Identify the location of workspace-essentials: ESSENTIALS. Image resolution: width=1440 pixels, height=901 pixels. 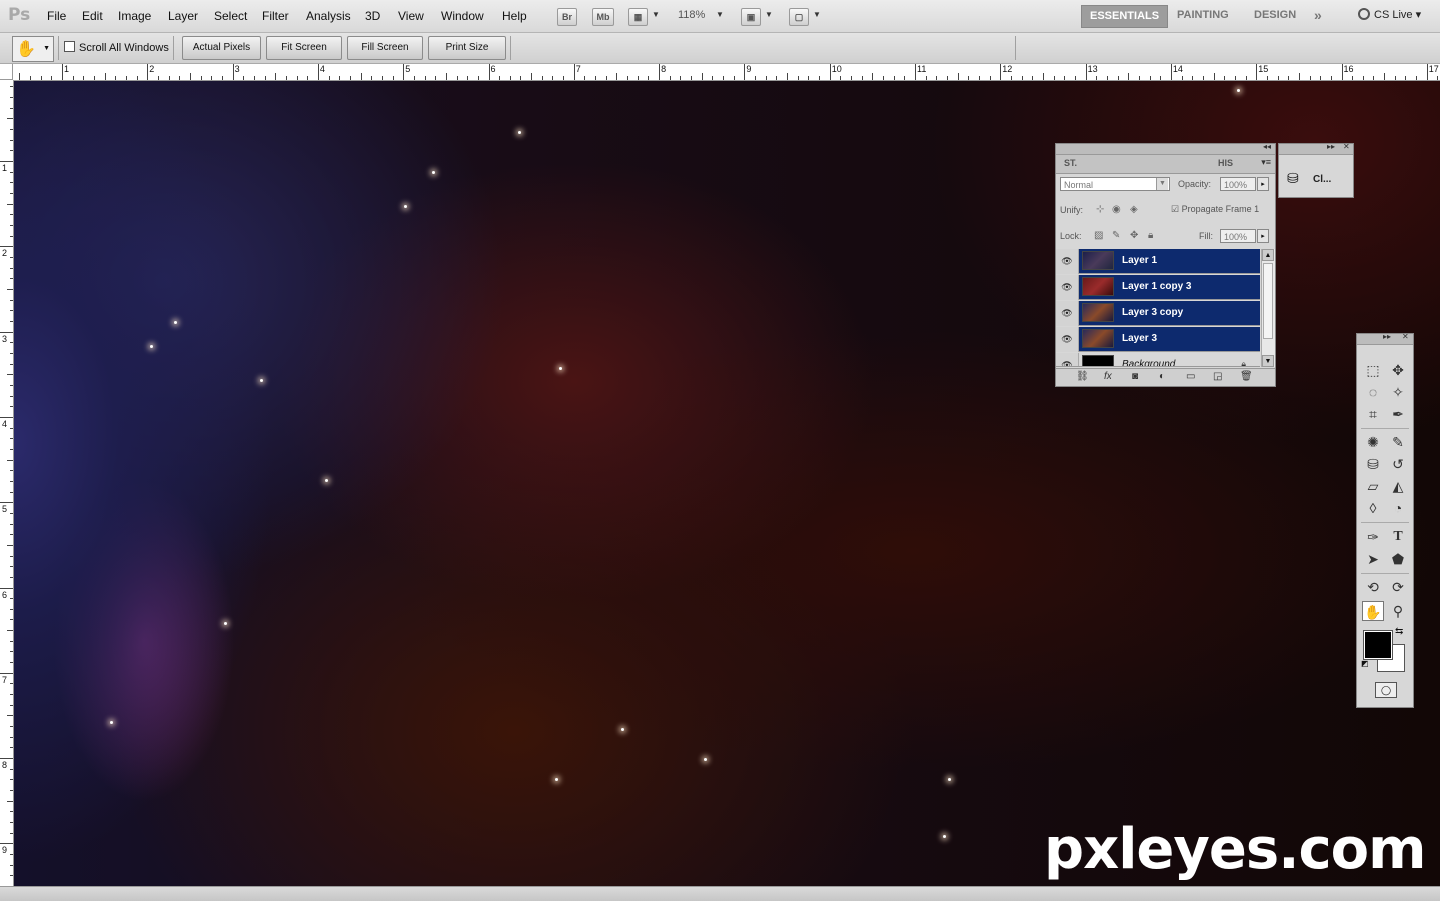
(1125, 16).